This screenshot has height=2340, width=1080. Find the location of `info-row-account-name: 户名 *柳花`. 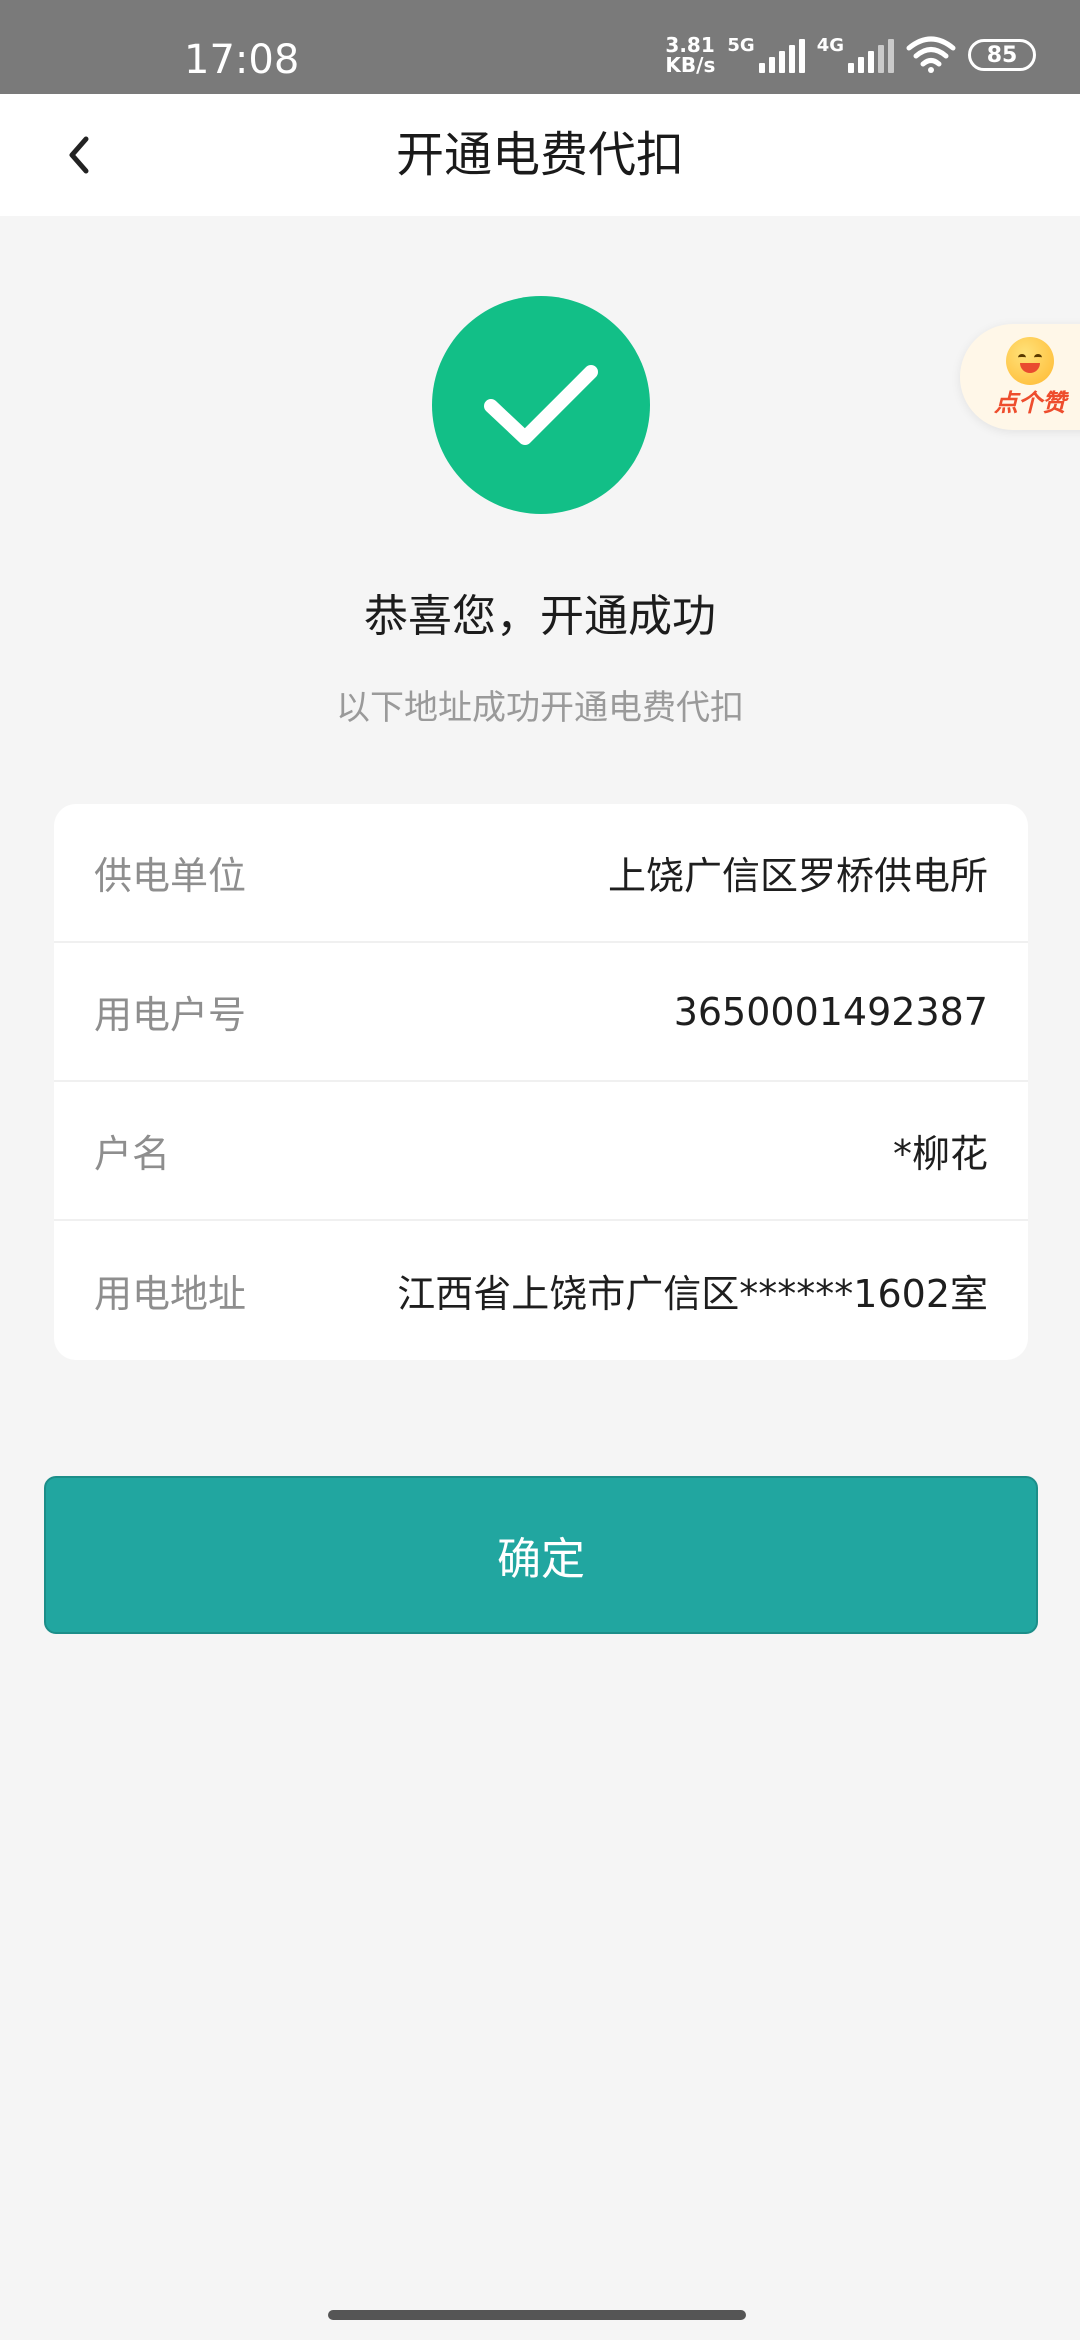

info-row-account-name: 户名 *柳花 is located at coordinates (541, 1151).